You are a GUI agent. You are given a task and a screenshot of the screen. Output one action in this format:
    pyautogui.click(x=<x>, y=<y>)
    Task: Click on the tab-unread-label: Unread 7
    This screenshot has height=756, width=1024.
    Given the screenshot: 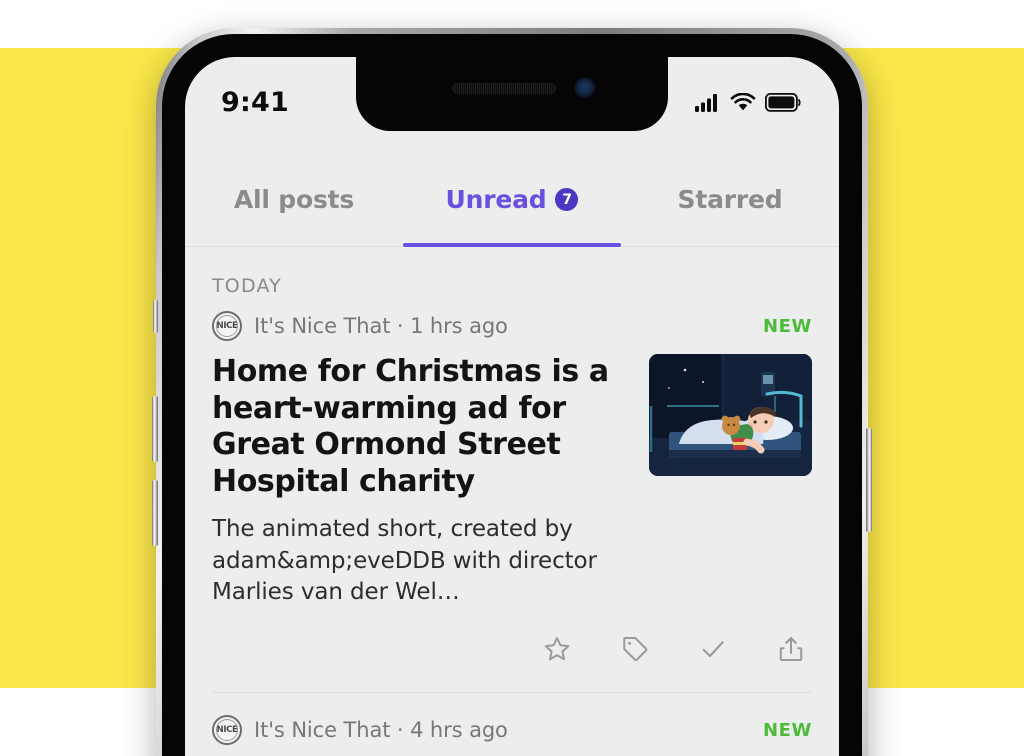 What is the action you would take?
    pyautogui.click(x=512, y=199)
    